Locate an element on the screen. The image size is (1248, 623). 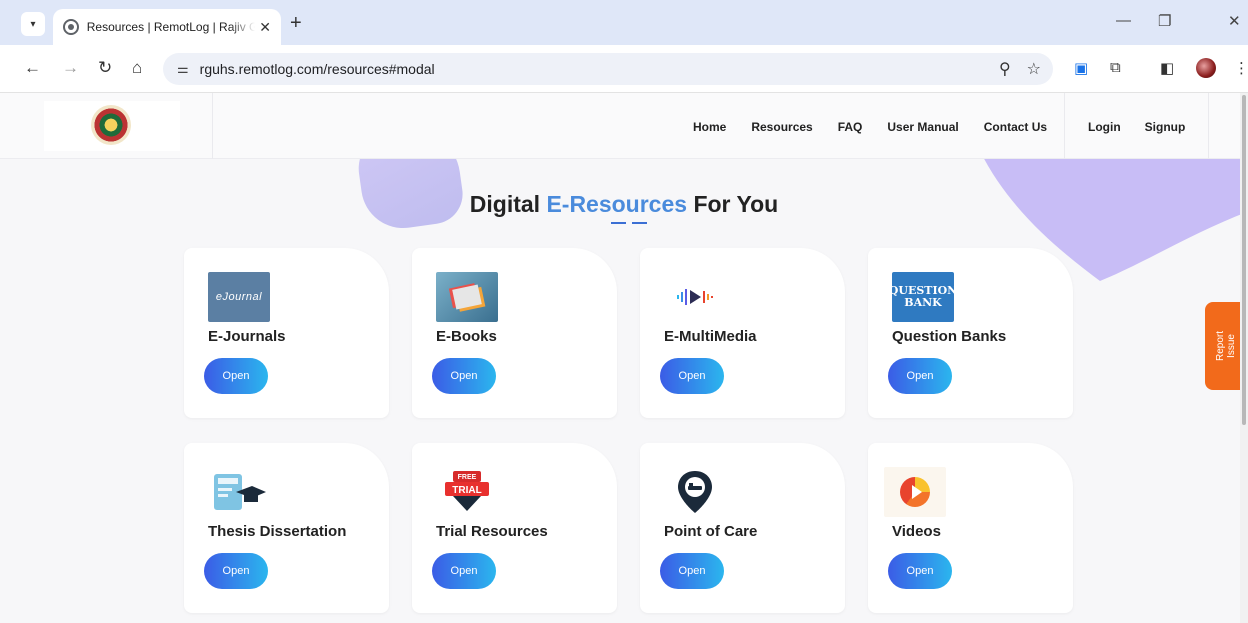
ejournal-icon: eJournal is located at coordinates (239, 297).